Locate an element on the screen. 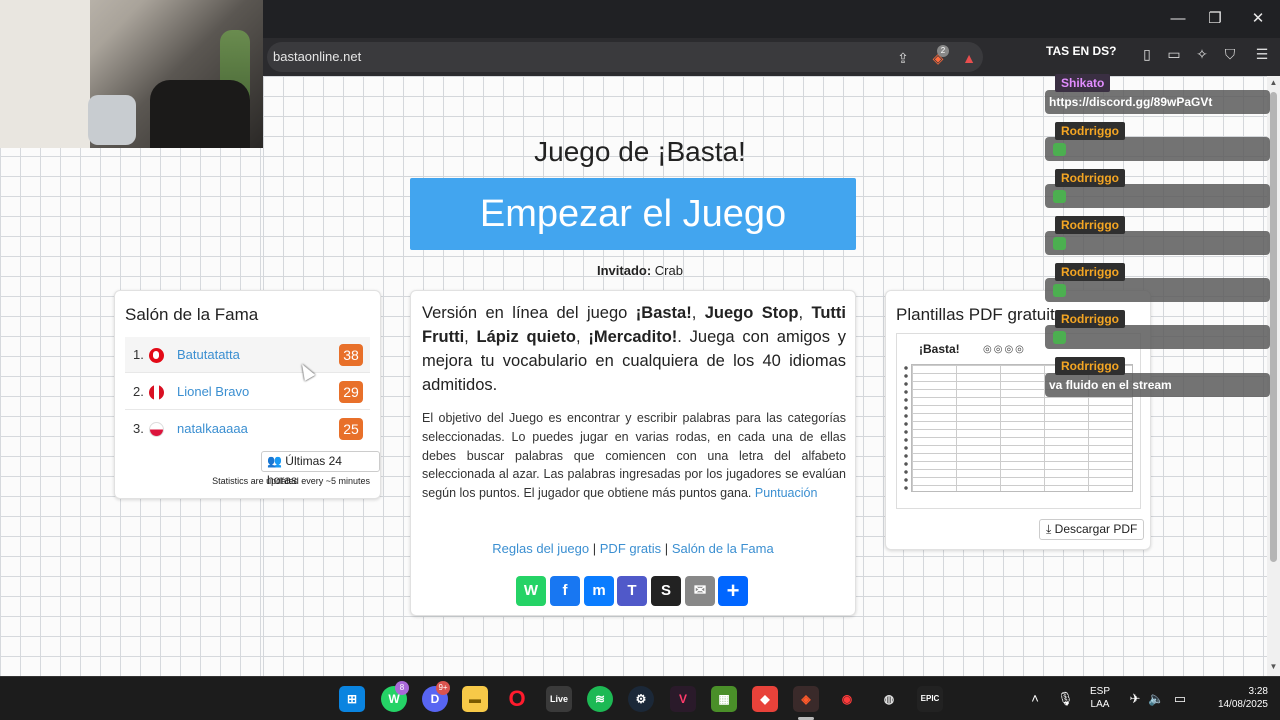 This screenshot has width=1280, height=720. chat-username: Shikato is located at coordinates (1083, 83).